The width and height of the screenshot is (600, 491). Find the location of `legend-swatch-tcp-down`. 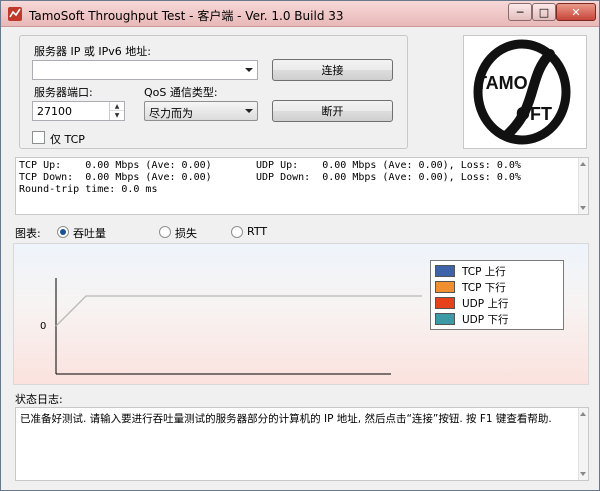

legend-swatch-tcp-down is located at coordinates (445, 287).